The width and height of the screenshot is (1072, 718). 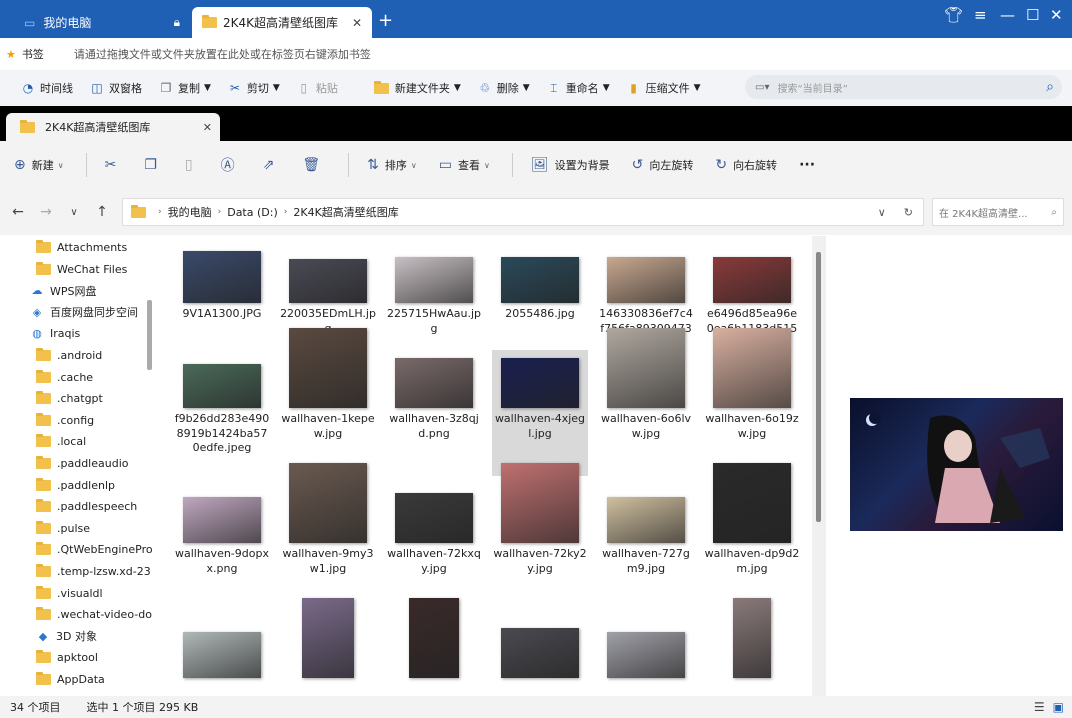 What do you see at coordinates (192, 165) in the screenshot?
I see `paste-cmd: ▯` at bounding box center [192, 165].